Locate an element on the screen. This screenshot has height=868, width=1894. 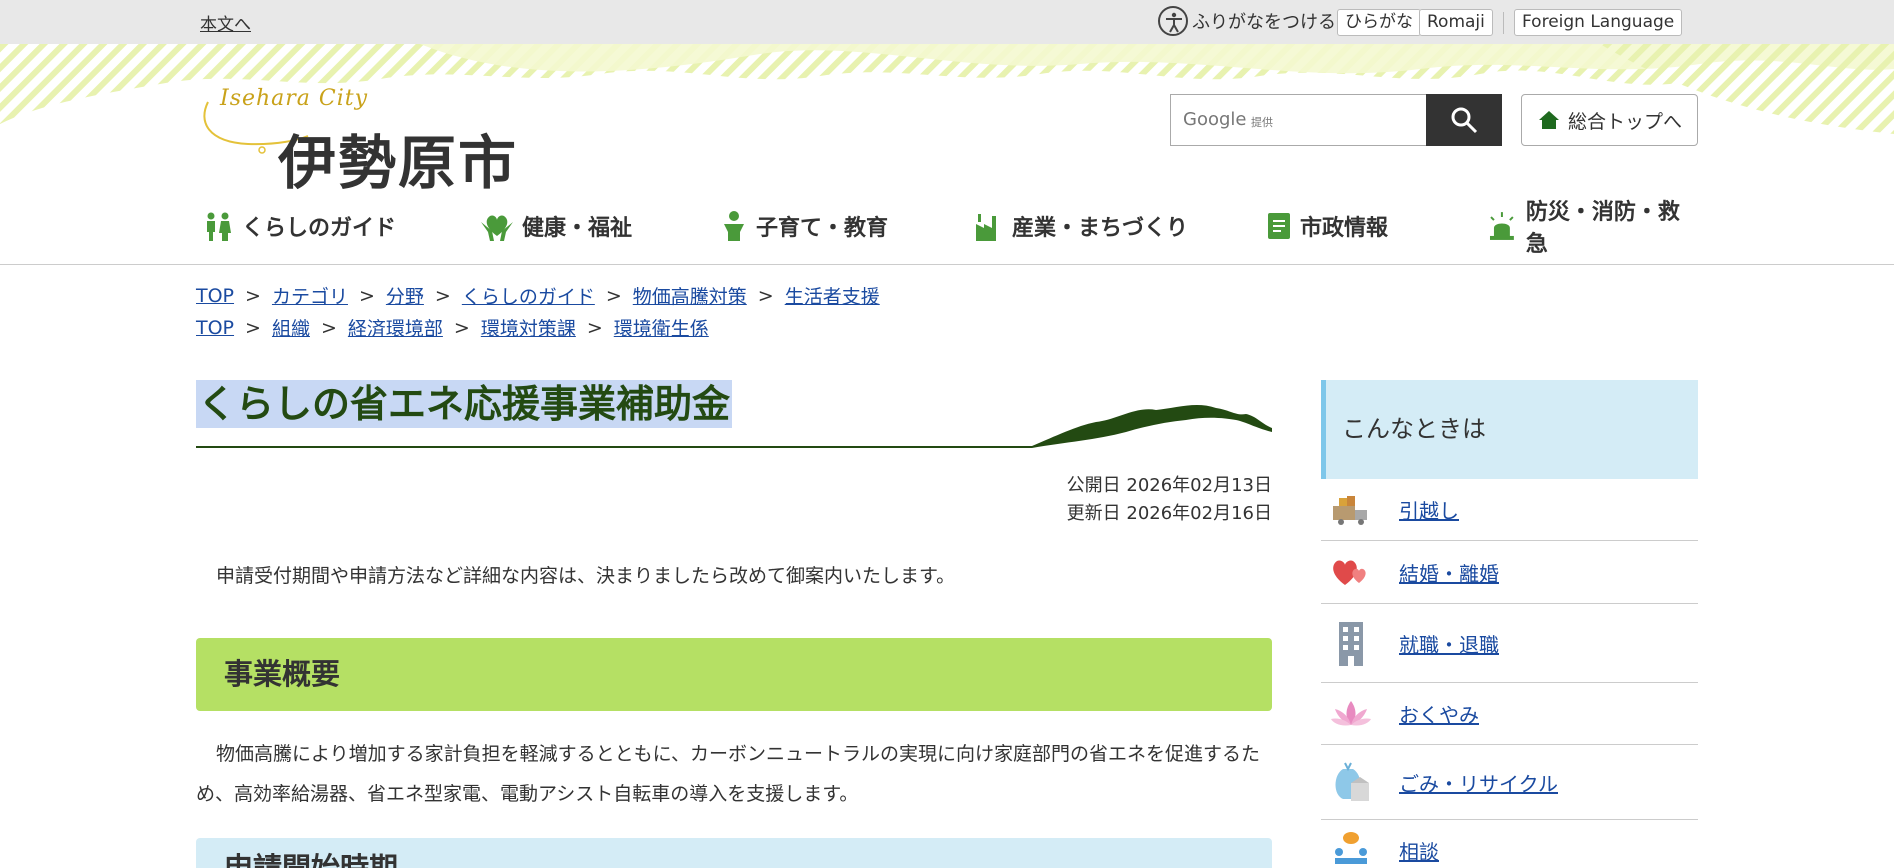
building-icon is located at coordinates (1351, 644).